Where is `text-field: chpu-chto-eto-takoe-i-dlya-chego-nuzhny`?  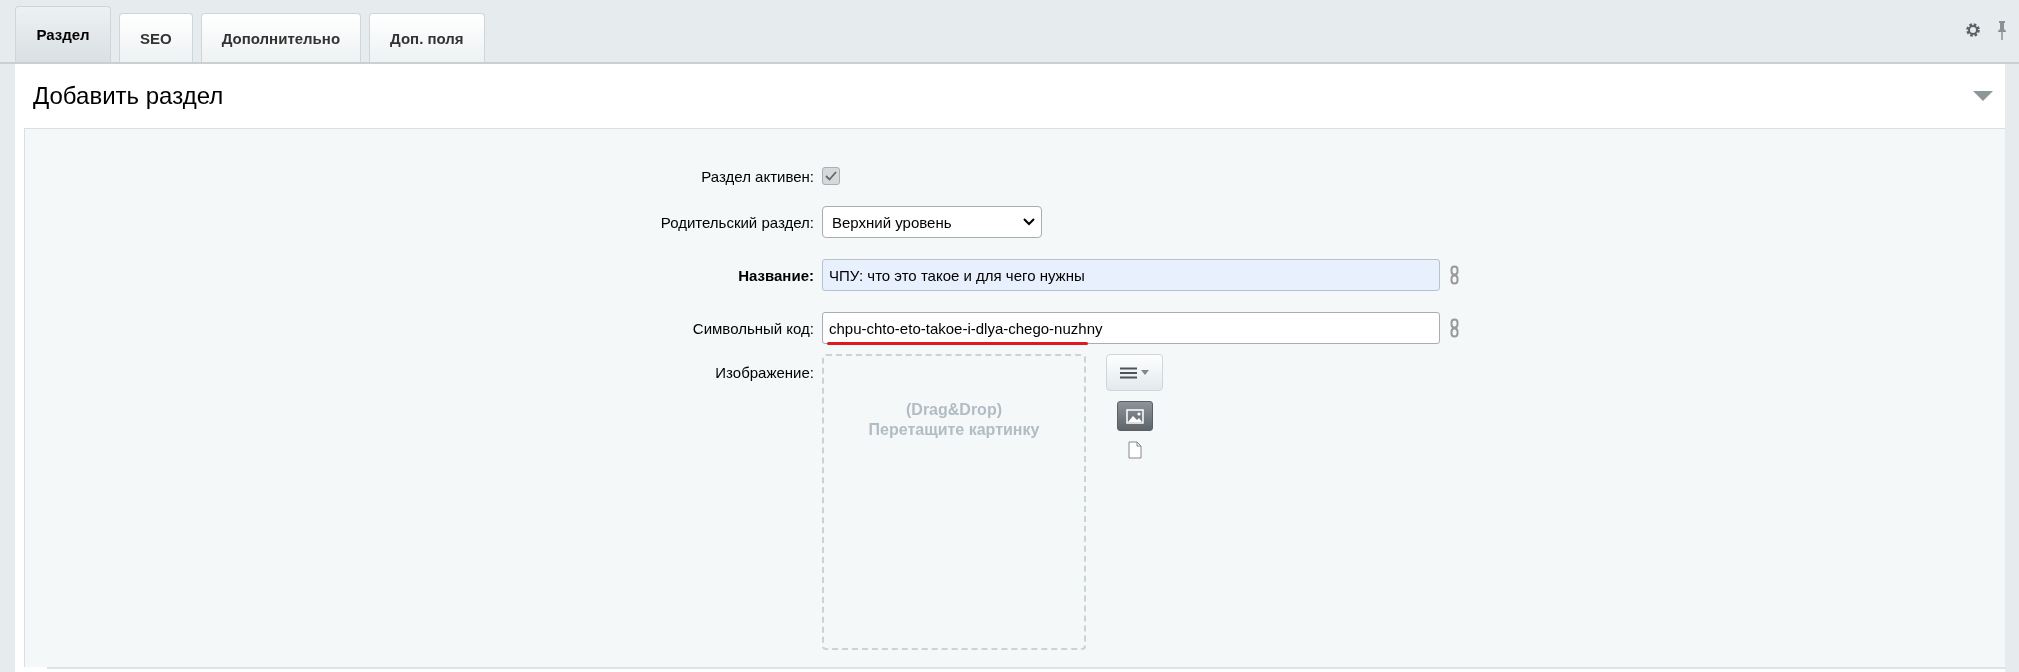
text-field: chpu-chto-eto-takoe-i-dlya-chego-nuzhny is located at coordinates (1131, 328).